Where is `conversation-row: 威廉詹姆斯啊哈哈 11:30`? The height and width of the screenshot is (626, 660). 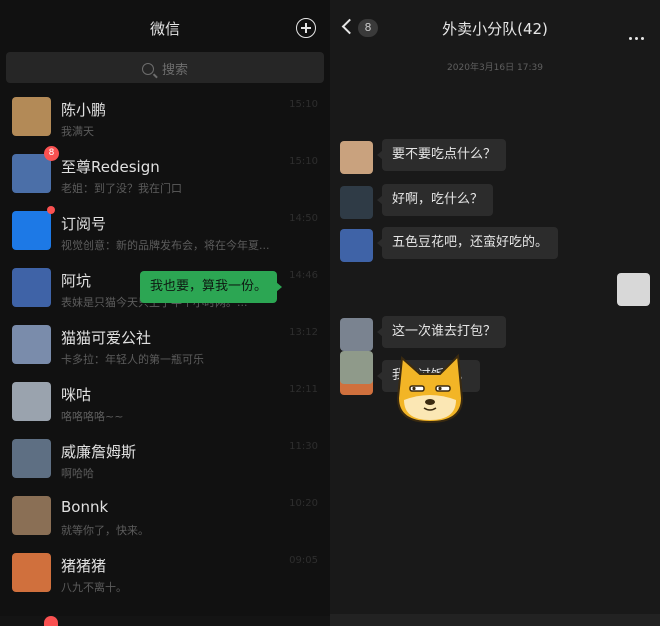
conversation-row: 威廉詹姆斯啊哈哈 11:30 is located at coordinates (165, 459).